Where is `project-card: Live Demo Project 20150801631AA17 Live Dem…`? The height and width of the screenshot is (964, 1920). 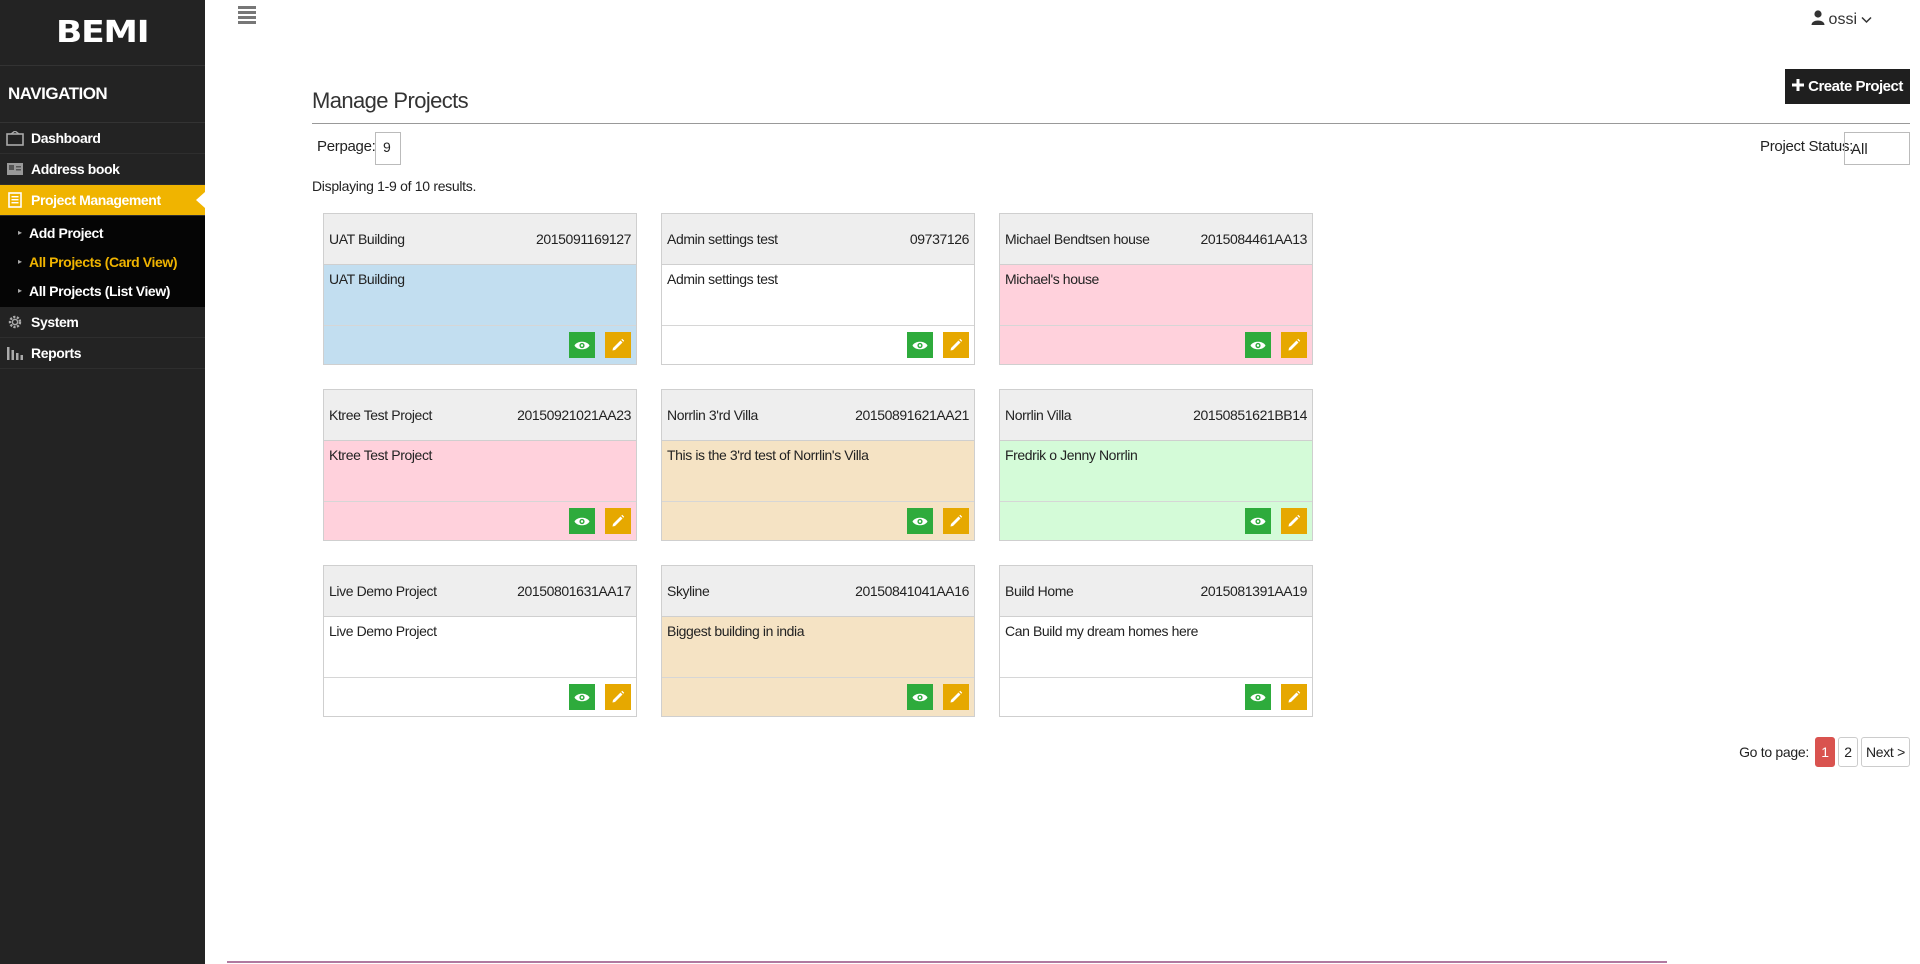 project-card: Live Demo Project 20150801631AA17 Live Dem… is located at coordinates (480, 641).